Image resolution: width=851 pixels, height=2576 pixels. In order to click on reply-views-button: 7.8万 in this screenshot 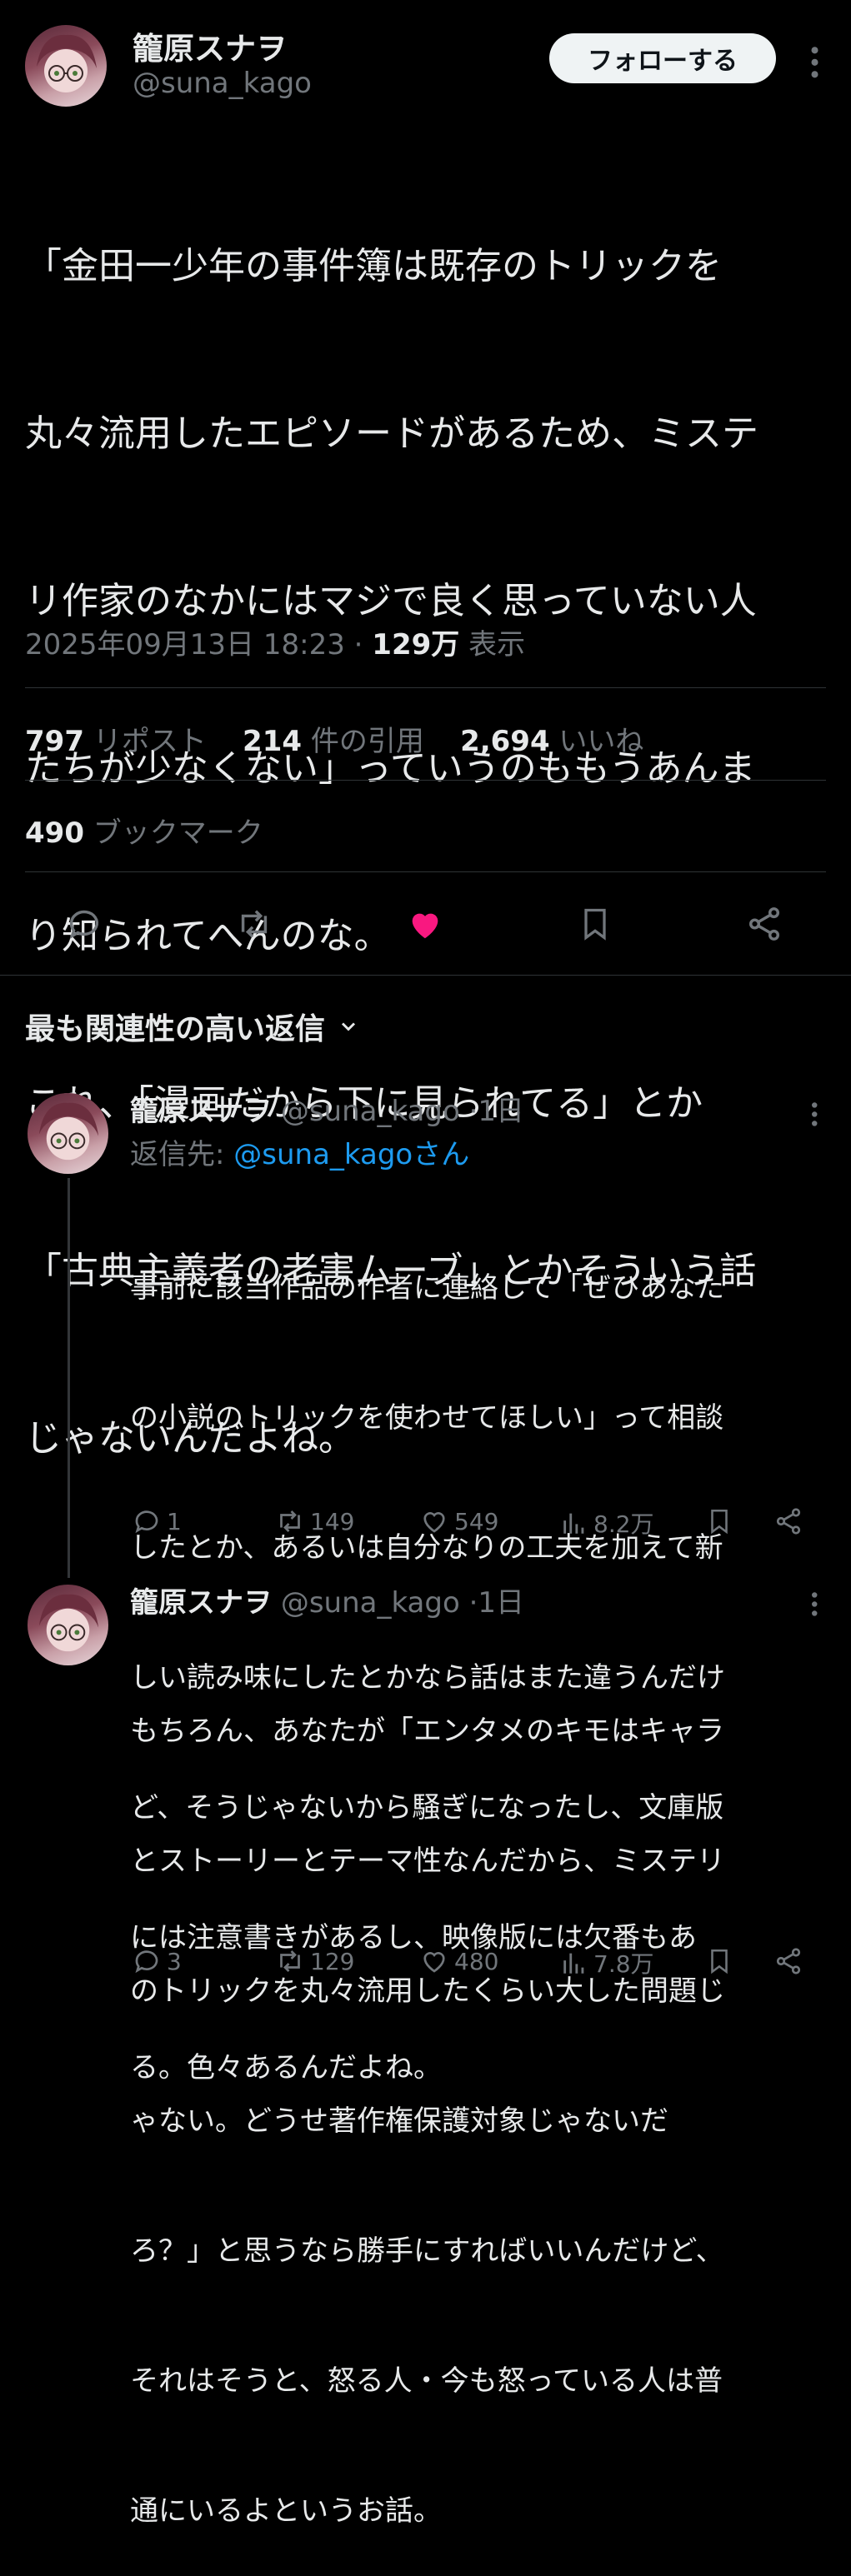, I will do `click(607, 1962)`.